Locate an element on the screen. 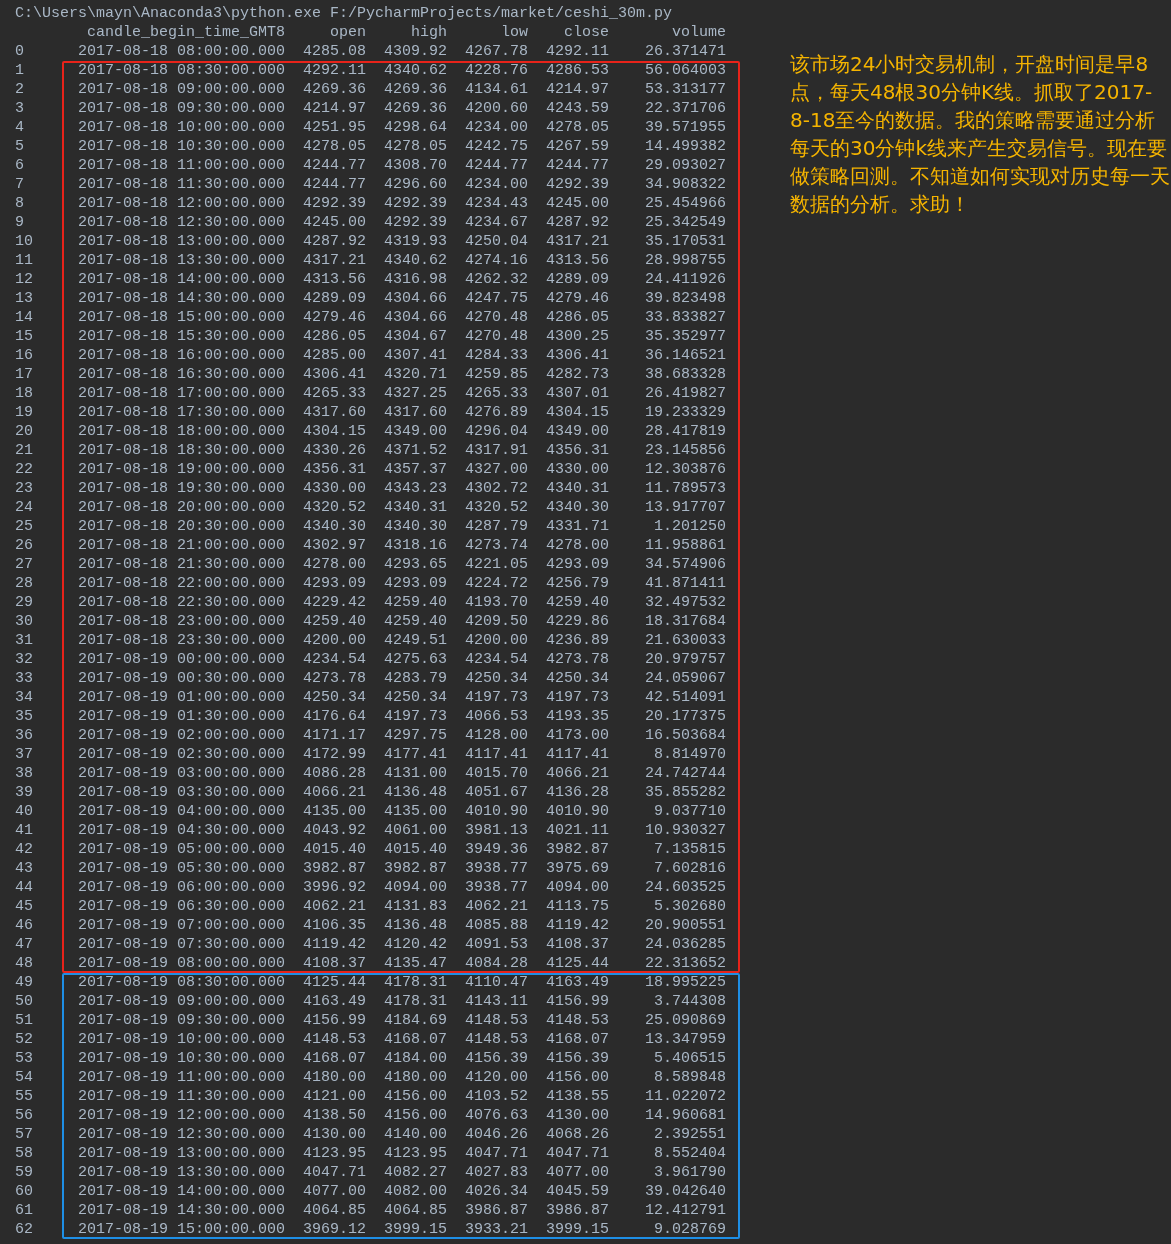 The width and height of the screenshot is (1171, 1244). table-cell: 4284.33 is located at coordinates (496, 355).